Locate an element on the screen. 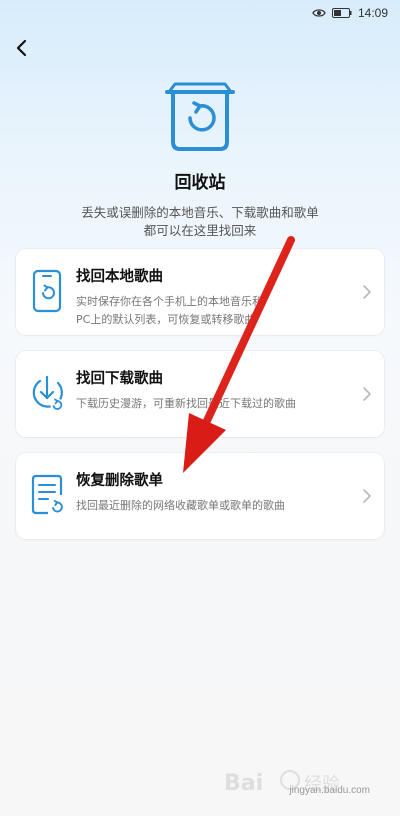  status-time: 14:09 is located at coordinates (372, 13).